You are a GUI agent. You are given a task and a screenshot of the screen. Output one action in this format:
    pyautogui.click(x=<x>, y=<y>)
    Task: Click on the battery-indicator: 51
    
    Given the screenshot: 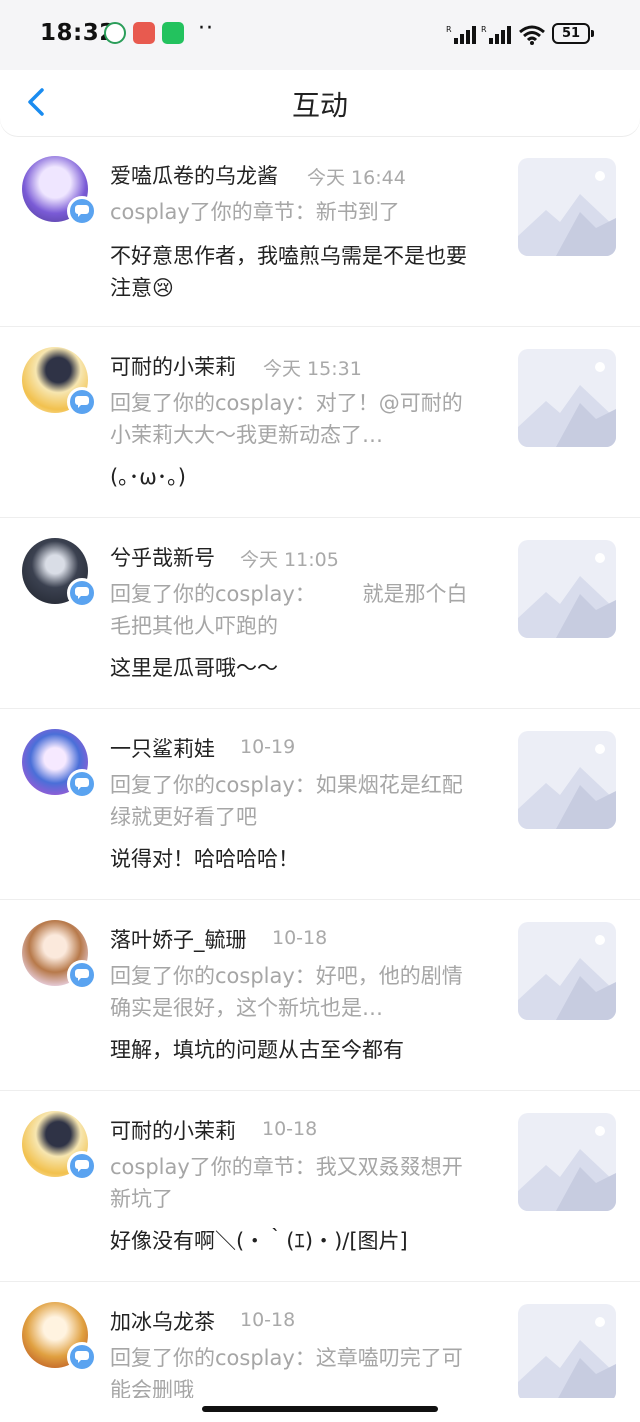 What is the action you would take?
    pyautogui.click(x=571, y=33)
    